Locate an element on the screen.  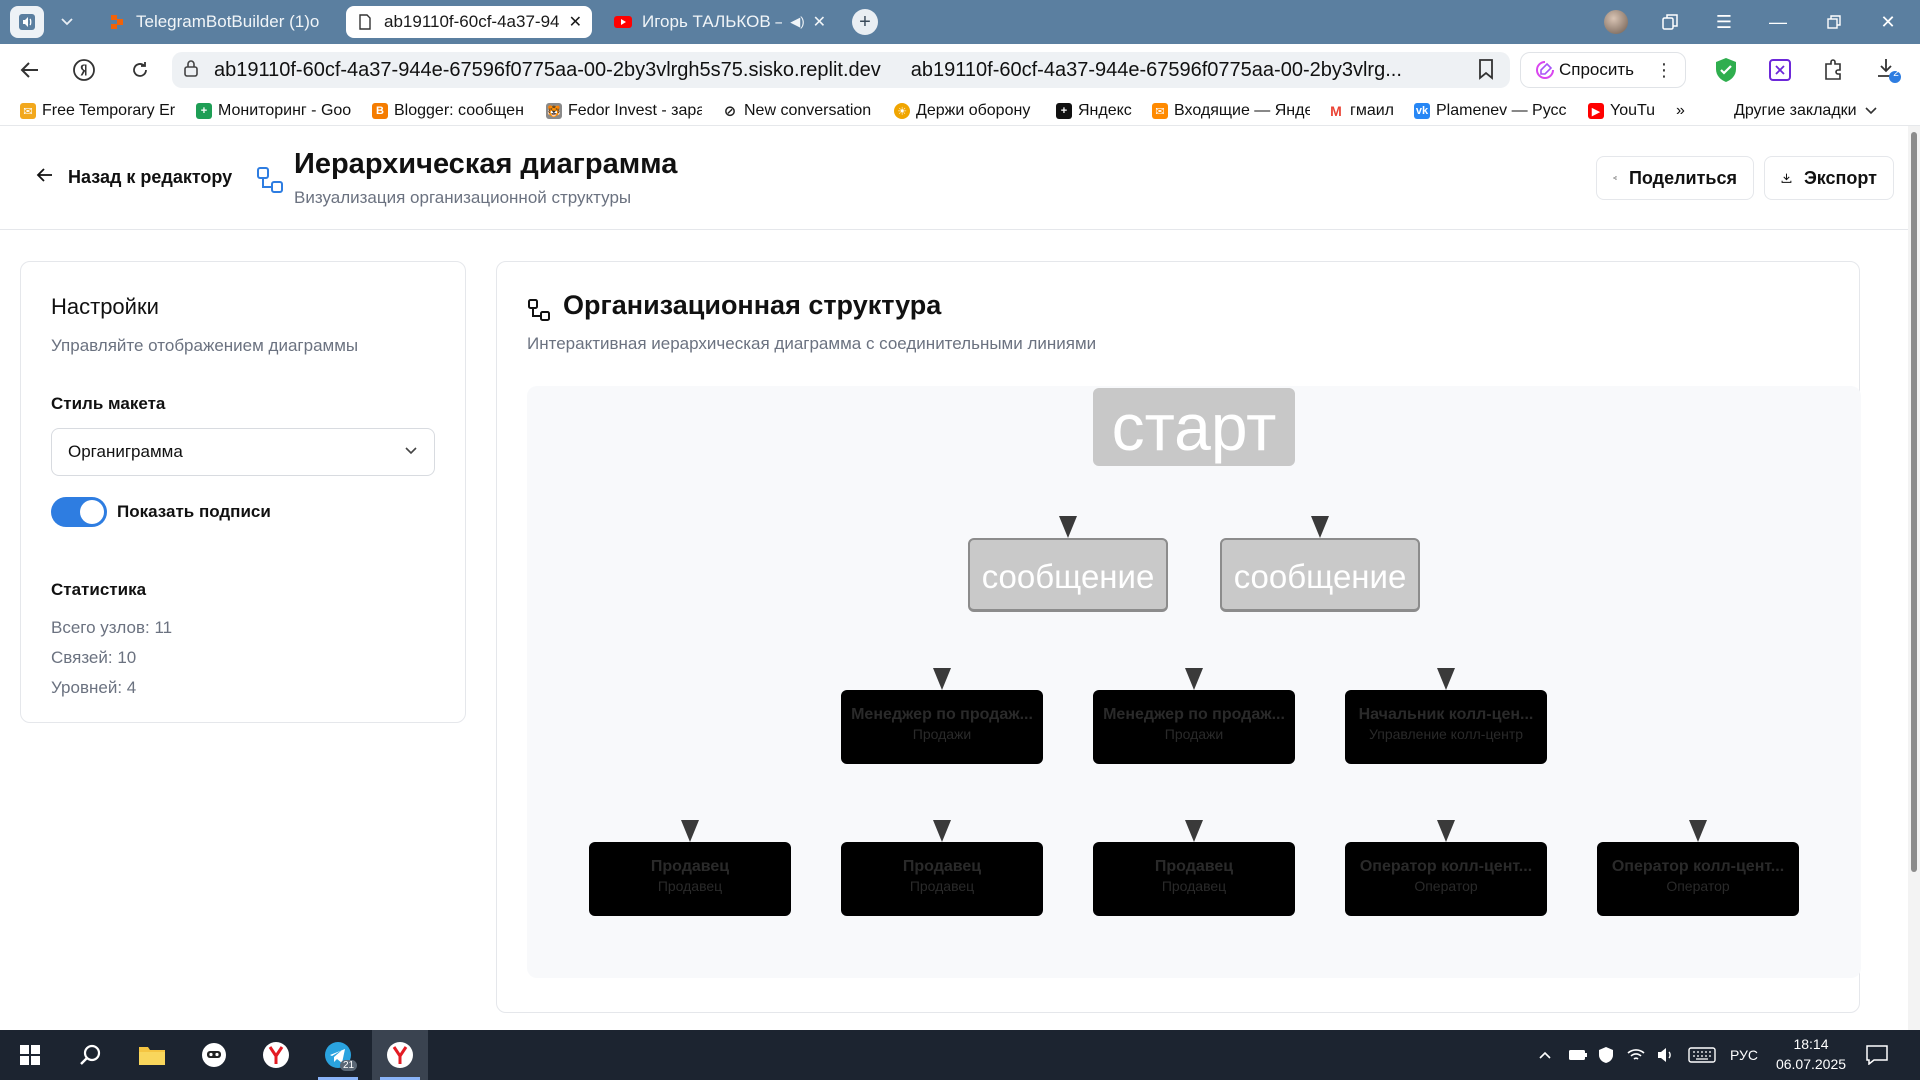
profile-avatar is located at coordinates (1616, 22).